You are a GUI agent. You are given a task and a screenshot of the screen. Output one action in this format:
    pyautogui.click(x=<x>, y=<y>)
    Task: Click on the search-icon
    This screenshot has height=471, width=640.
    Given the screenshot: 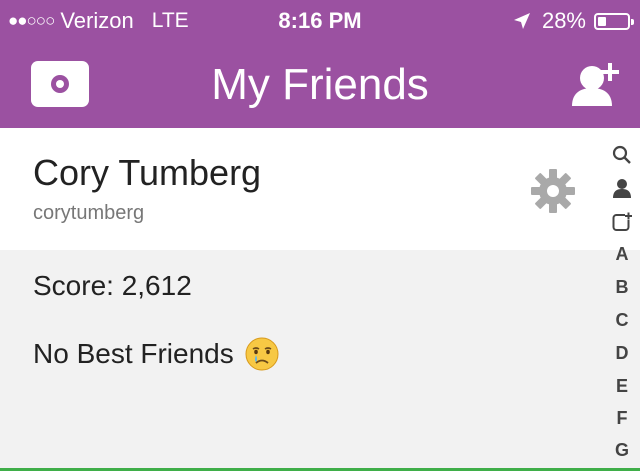 What is the action you would take?
    pyautogui.click(x=622, y=155)
    